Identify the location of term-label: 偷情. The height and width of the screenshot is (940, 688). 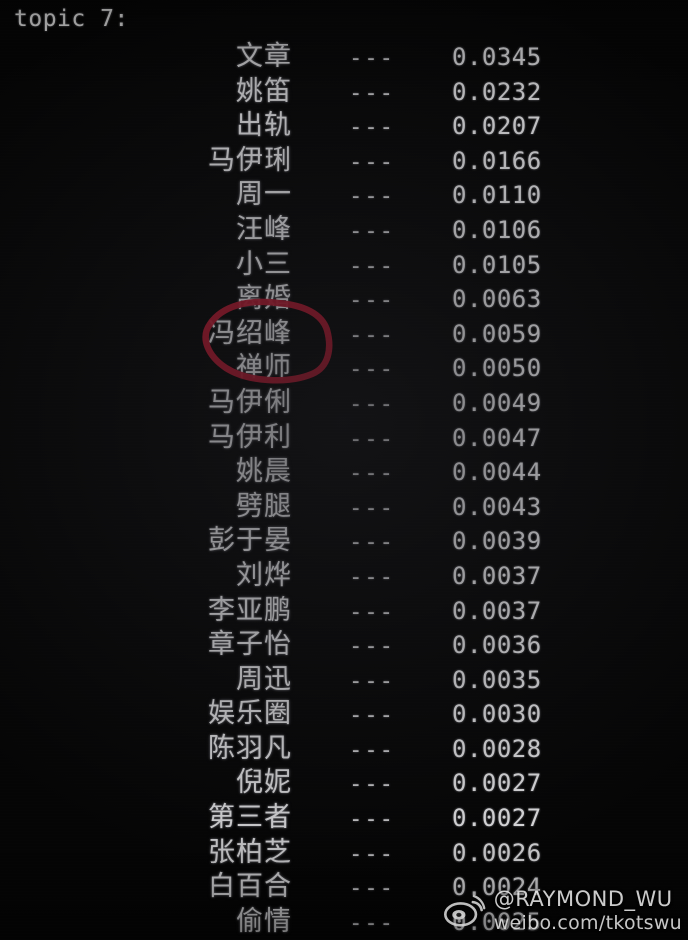
(264, 921).